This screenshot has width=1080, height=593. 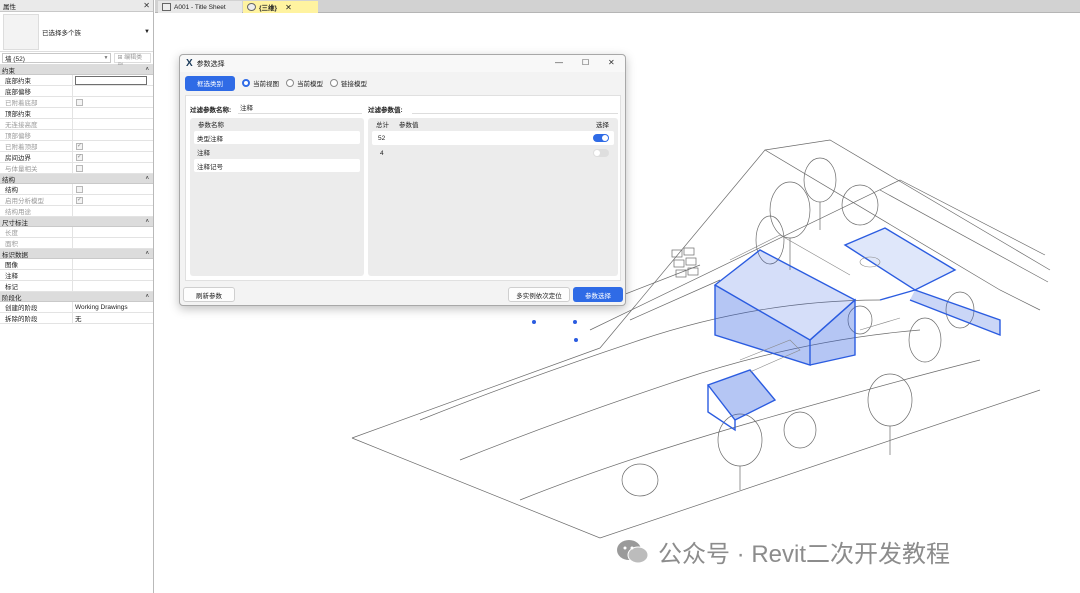 I want to click on filter-name-label: 过滤参数名称:, so click(x=211, y=110).